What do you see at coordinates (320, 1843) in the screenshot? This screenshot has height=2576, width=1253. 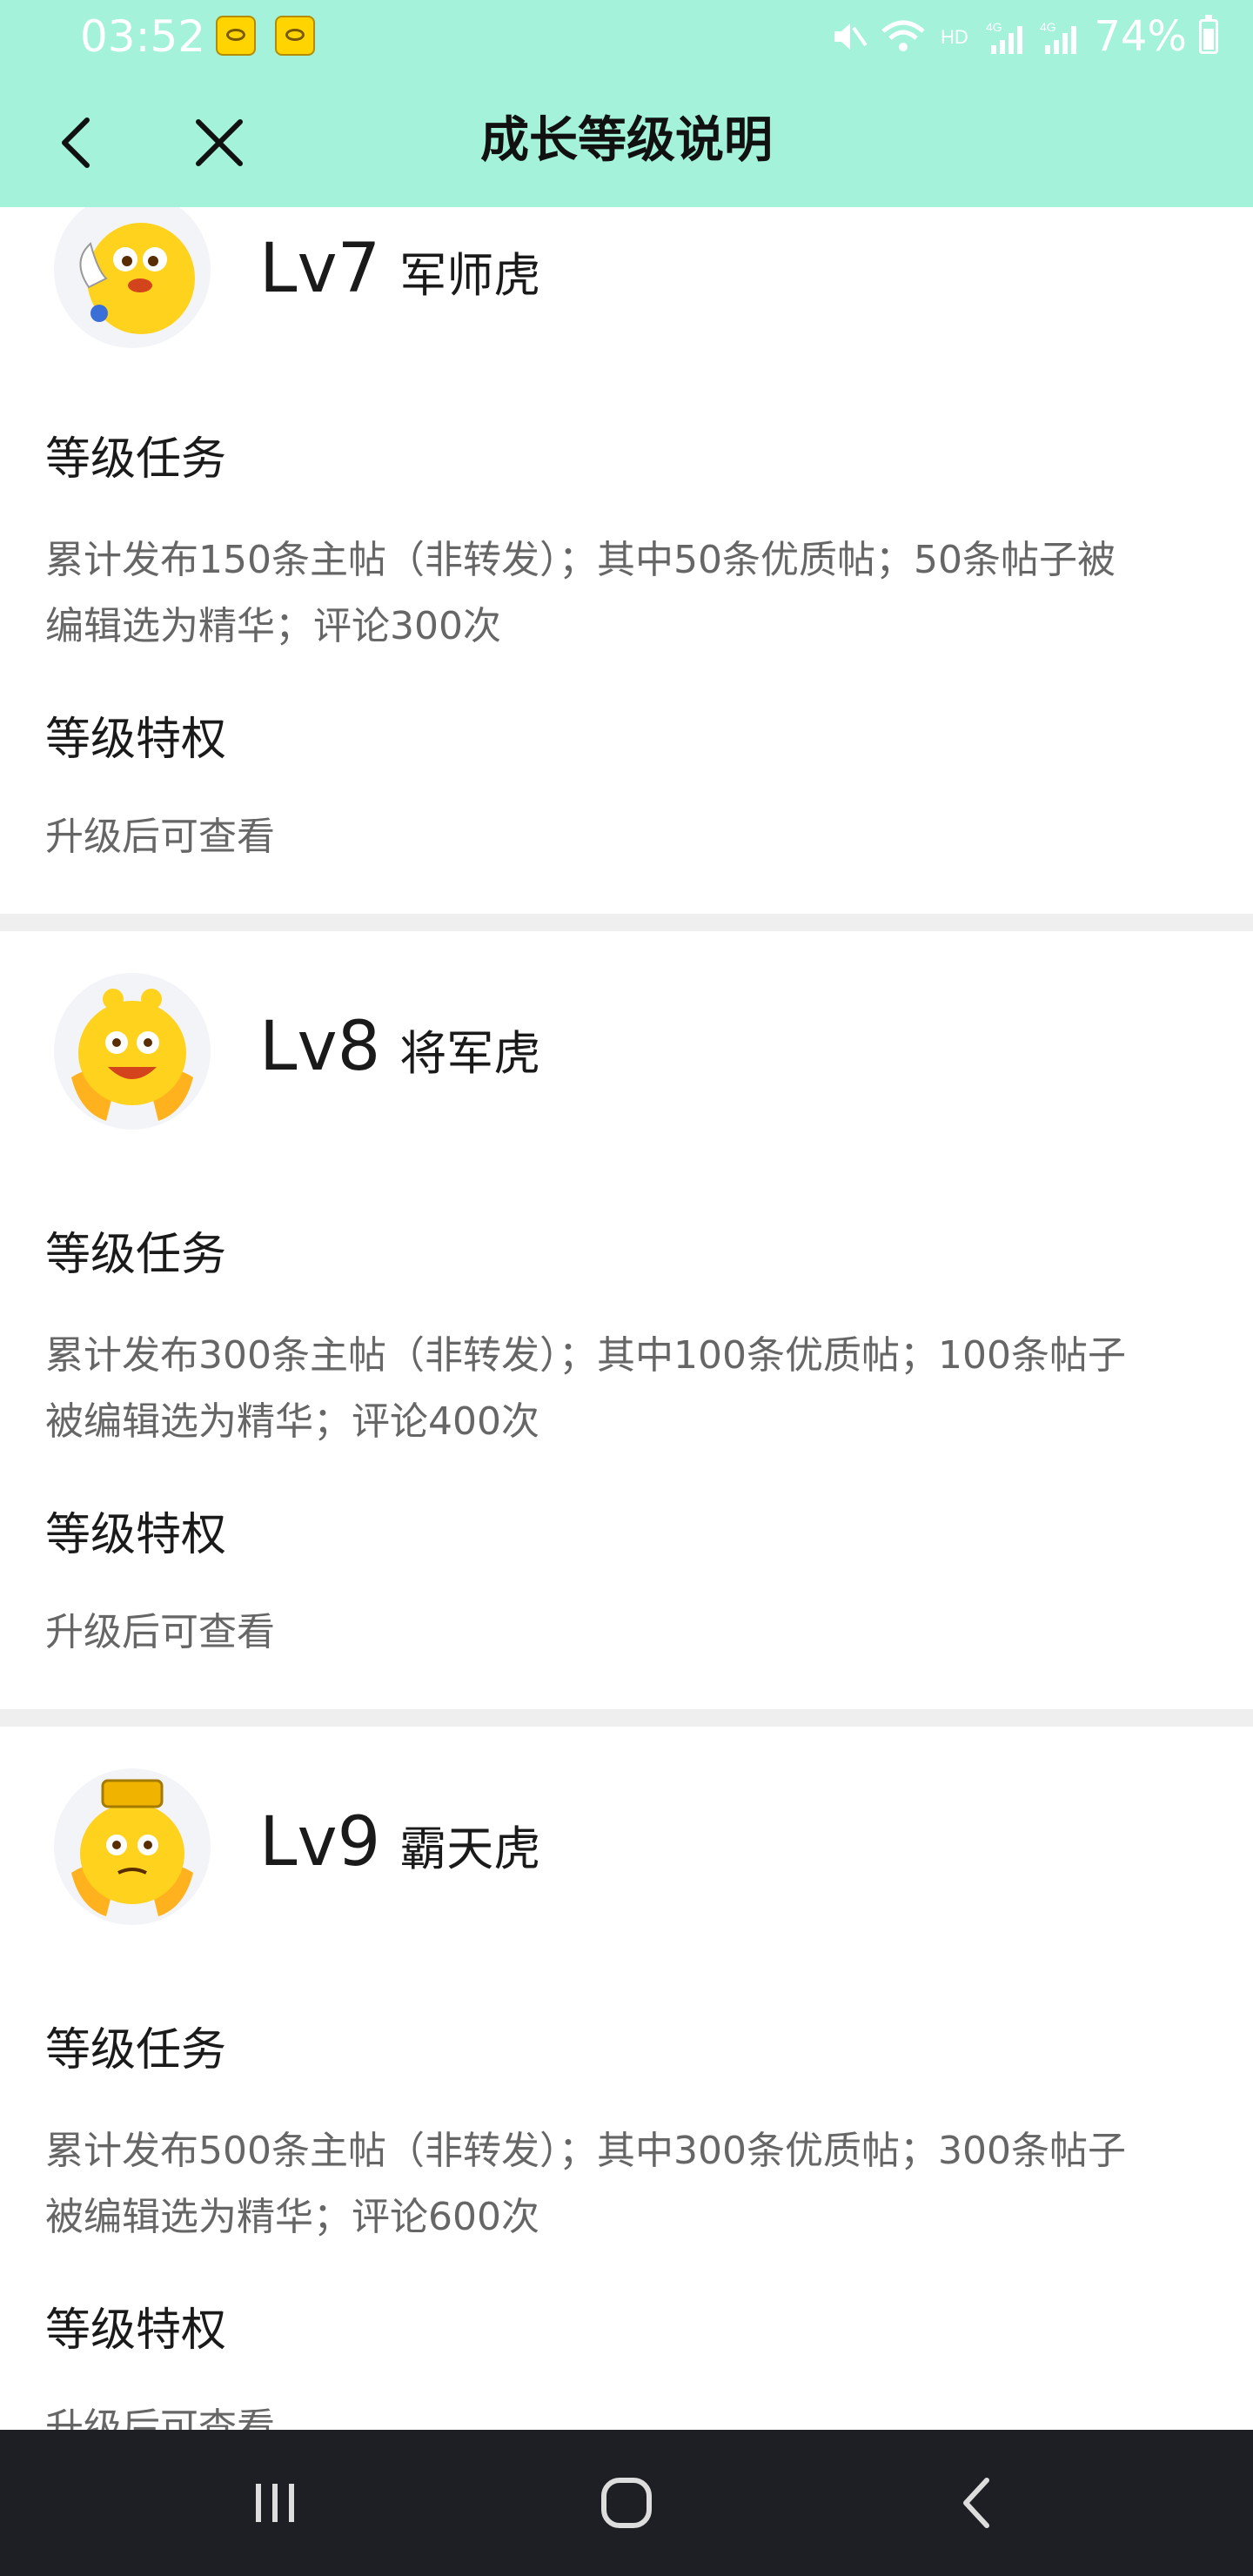 I see `level-code: Lv9` at bounding box center [320, 1843].